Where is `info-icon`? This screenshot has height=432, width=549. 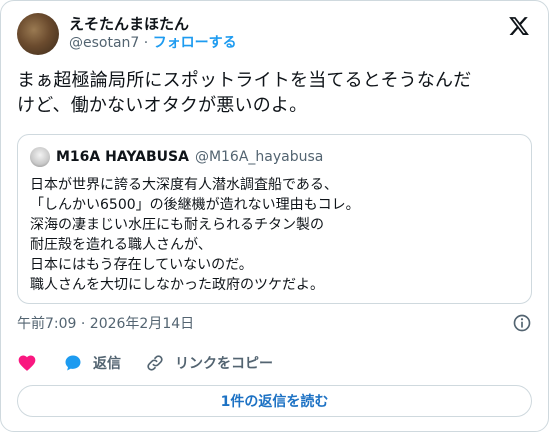 info-icon is located at coordinates (522, 323).